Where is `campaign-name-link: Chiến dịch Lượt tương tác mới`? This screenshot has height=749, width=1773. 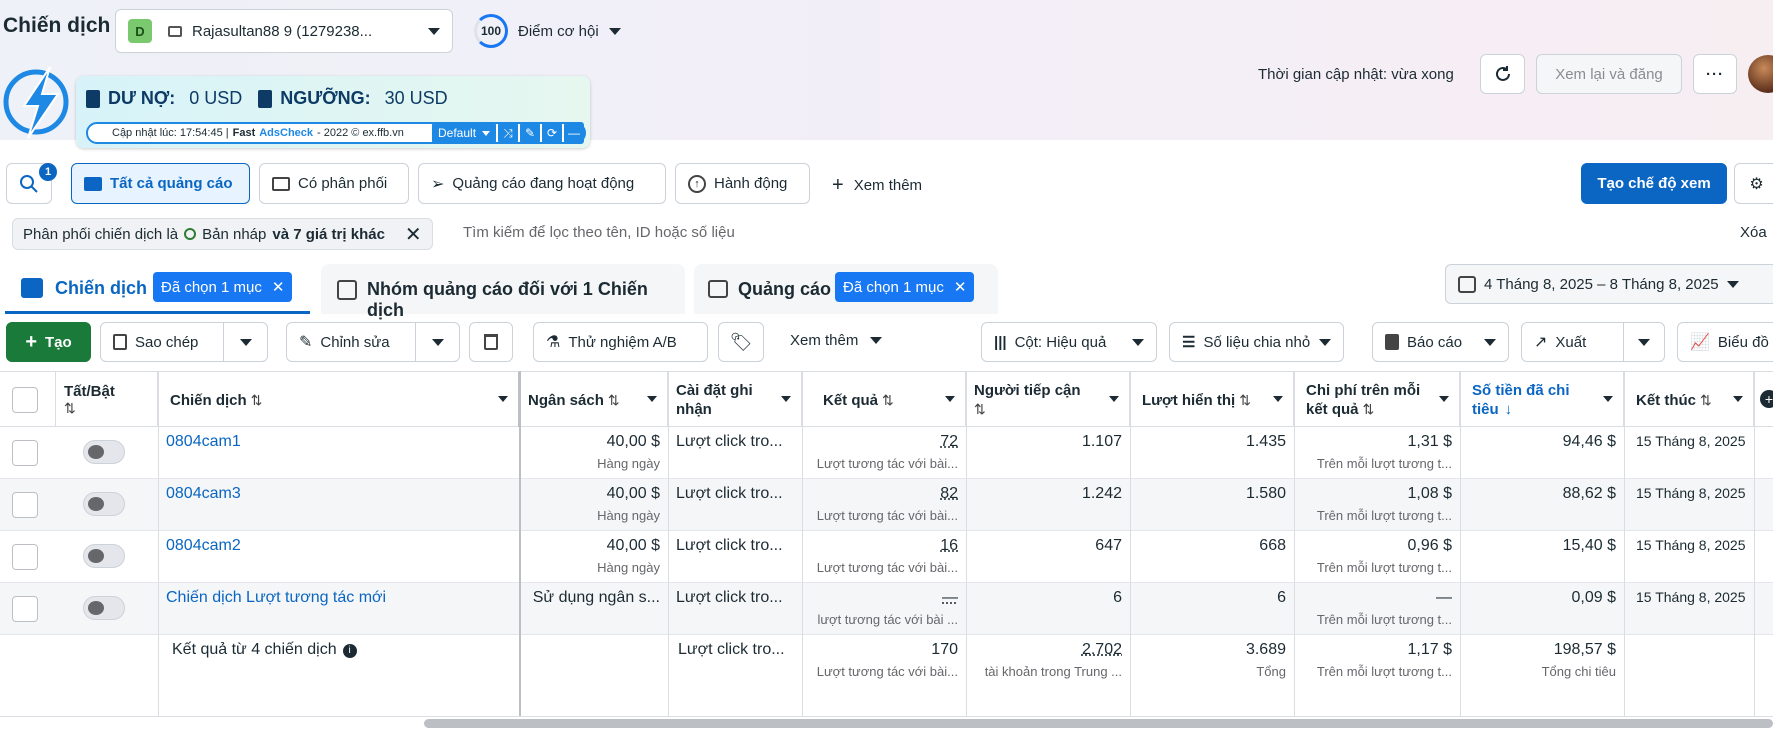 campaign-name-link: Chiến dịch Lượt tương tác mới is located at coordinates (338, 598).